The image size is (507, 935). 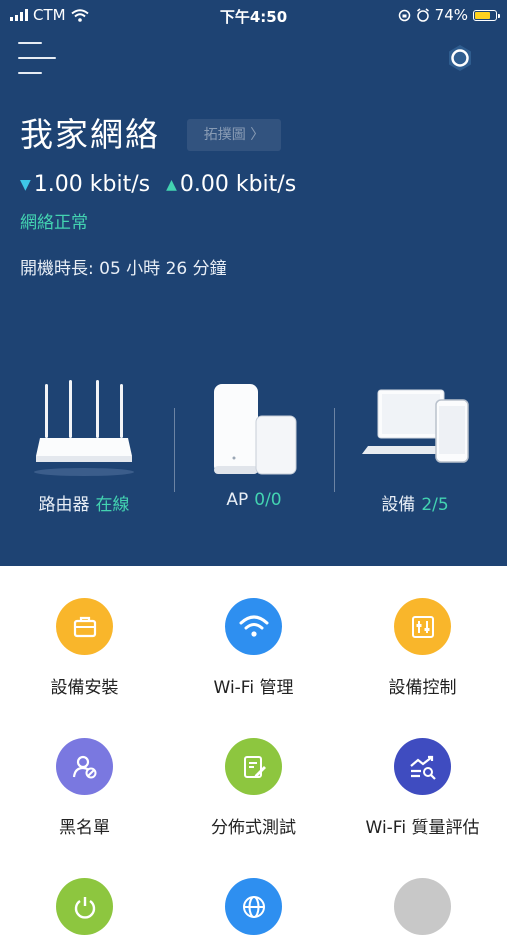 I want to click on device-control-tile: 設備控制, so click(x=422, y=648).